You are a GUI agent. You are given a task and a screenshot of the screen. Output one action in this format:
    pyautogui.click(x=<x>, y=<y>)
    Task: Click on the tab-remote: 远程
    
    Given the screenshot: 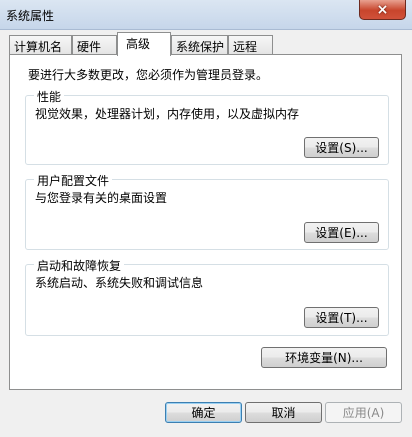 What is the action you would take?
    pyautogui.click(x=250, y=45)
    